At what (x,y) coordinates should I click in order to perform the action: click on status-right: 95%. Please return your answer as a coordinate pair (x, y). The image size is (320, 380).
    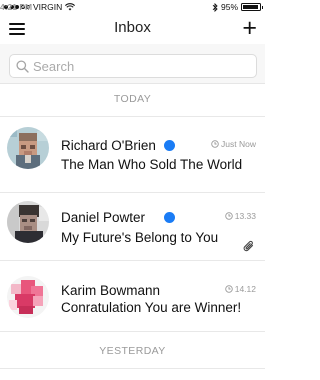
    Looking at the image, I should click on (237, 7).